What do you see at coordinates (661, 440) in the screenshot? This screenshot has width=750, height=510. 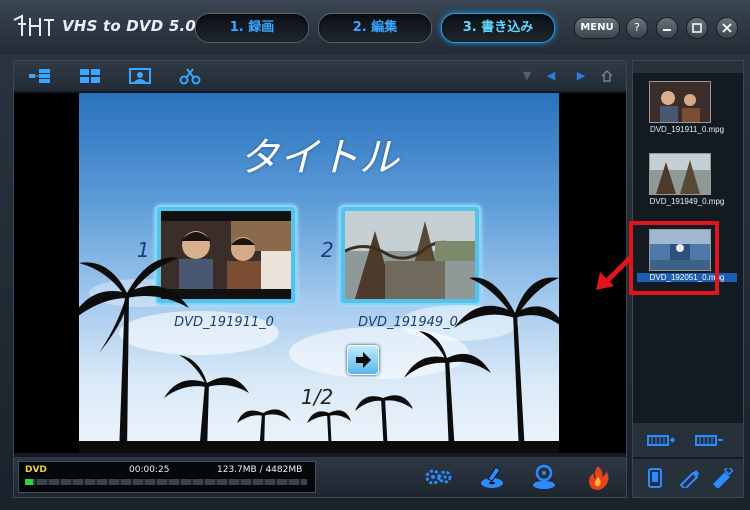 I see `add-chapter-icon` at bounding box center [661, 440].